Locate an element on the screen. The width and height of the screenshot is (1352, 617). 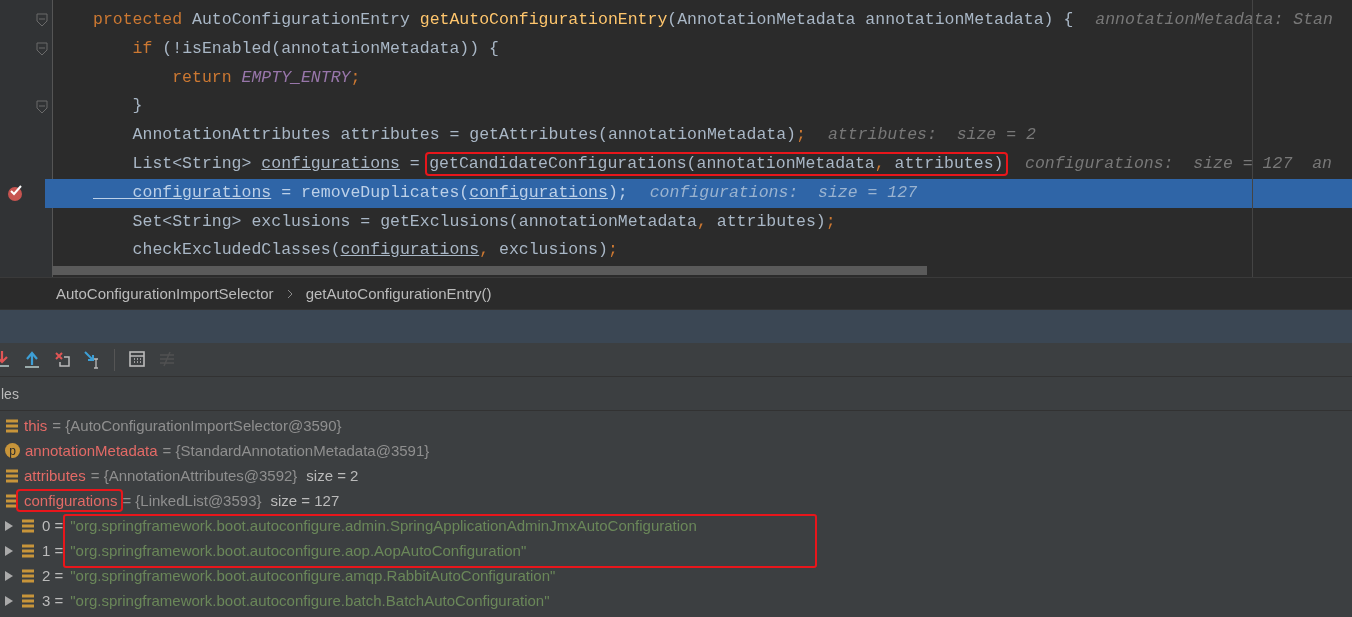
parameter-icon: p is located at coordinates (12, 450).